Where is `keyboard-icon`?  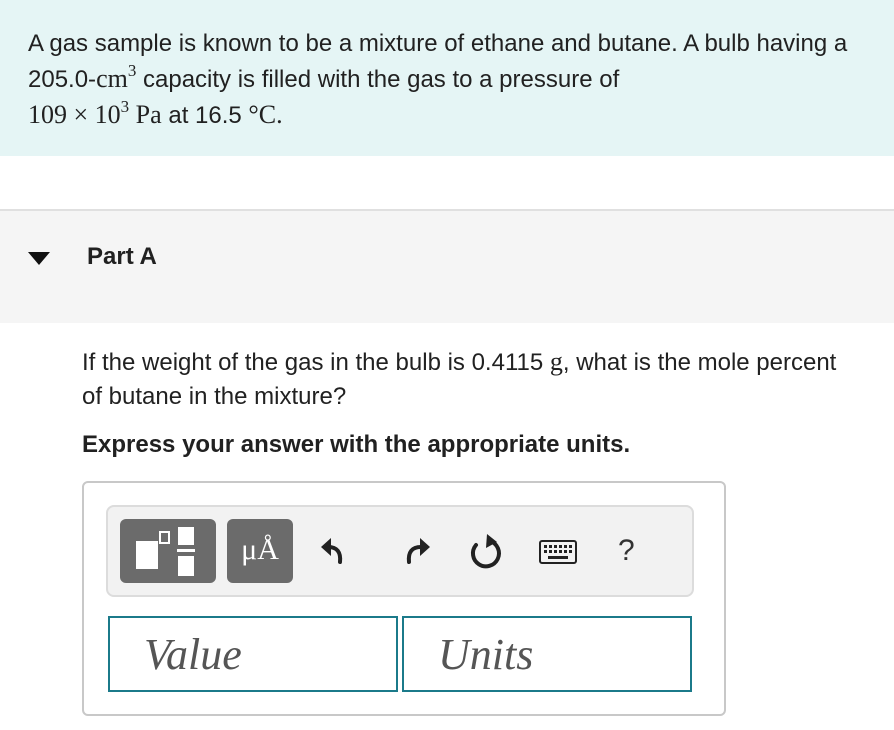
keyboard-icon is located at coordinates (558, 552).